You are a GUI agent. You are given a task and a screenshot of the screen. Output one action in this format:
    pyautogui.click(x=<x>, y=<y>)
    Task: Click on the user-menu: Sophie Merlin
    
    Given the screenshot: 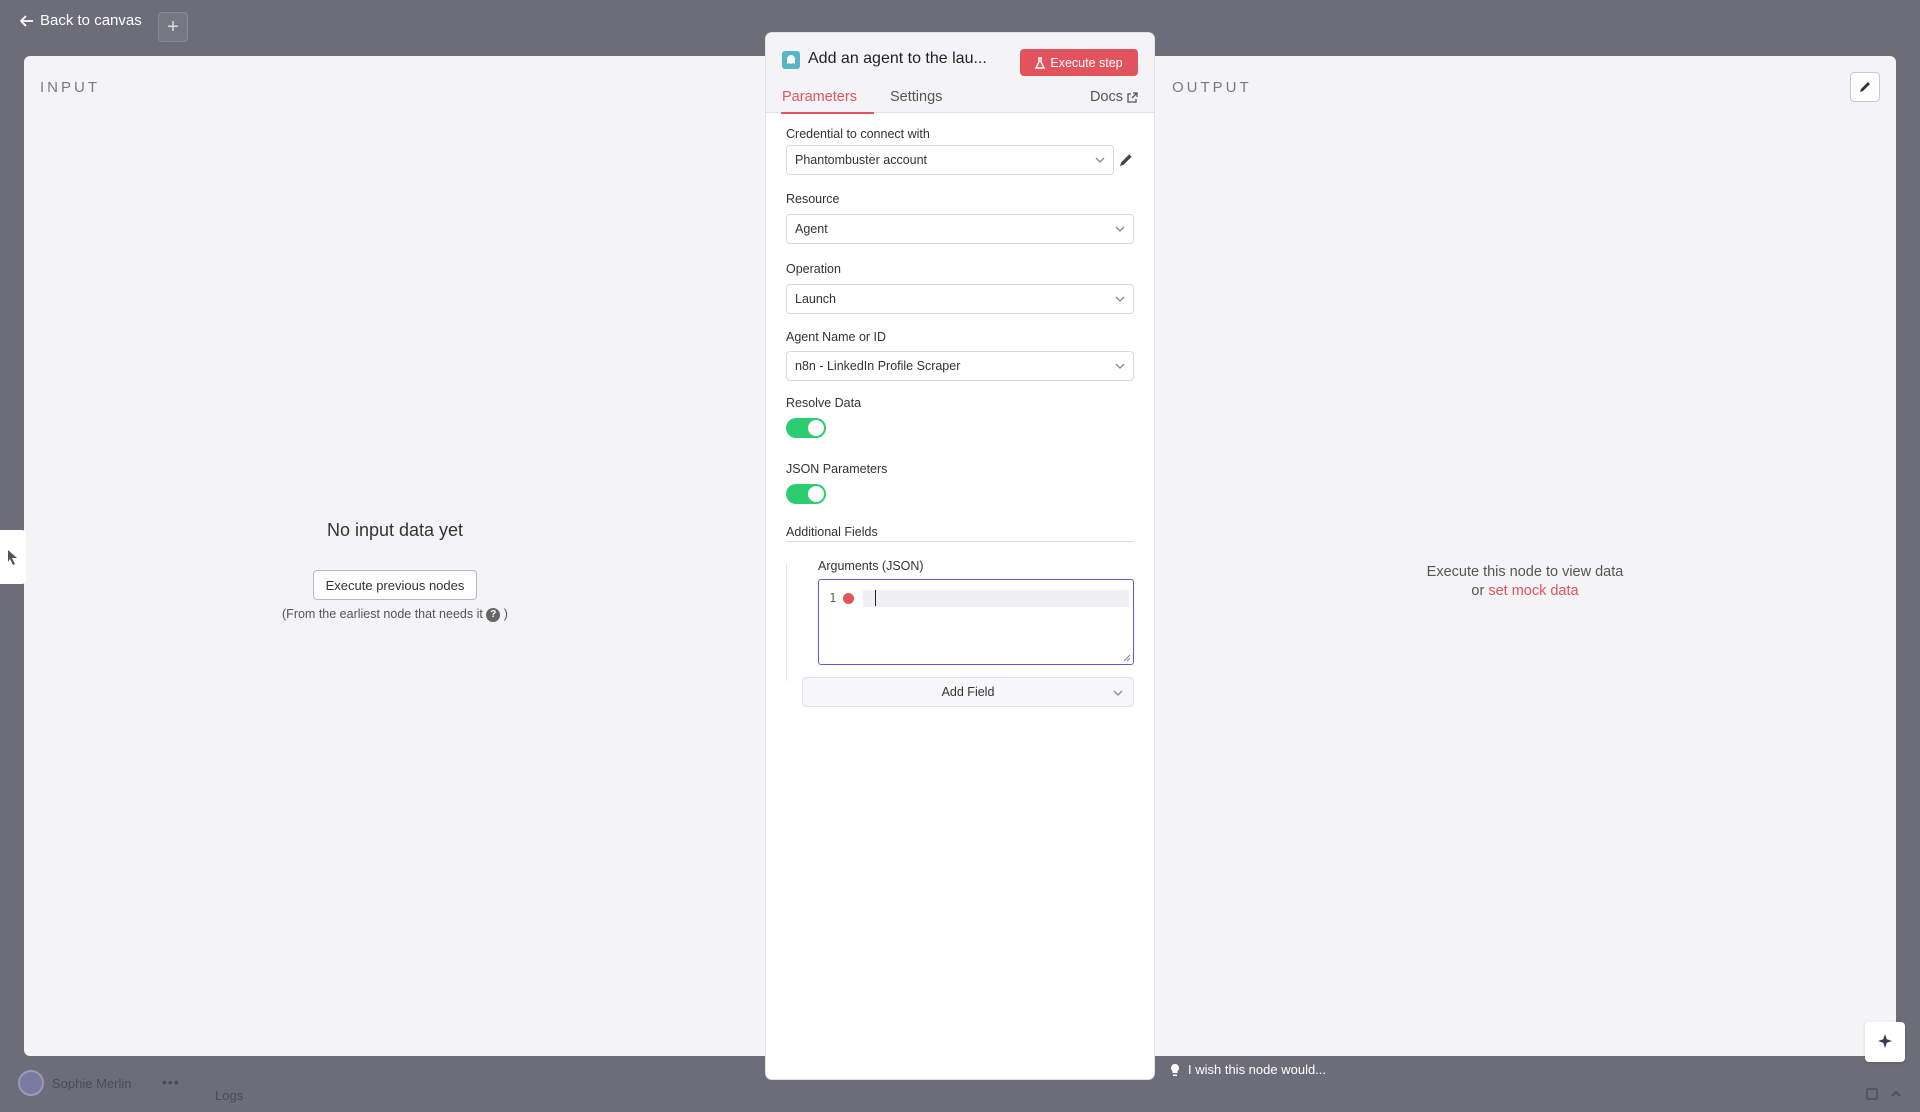 What is the action you would take?
    pyautogui.click(x=75, y=1083)
    